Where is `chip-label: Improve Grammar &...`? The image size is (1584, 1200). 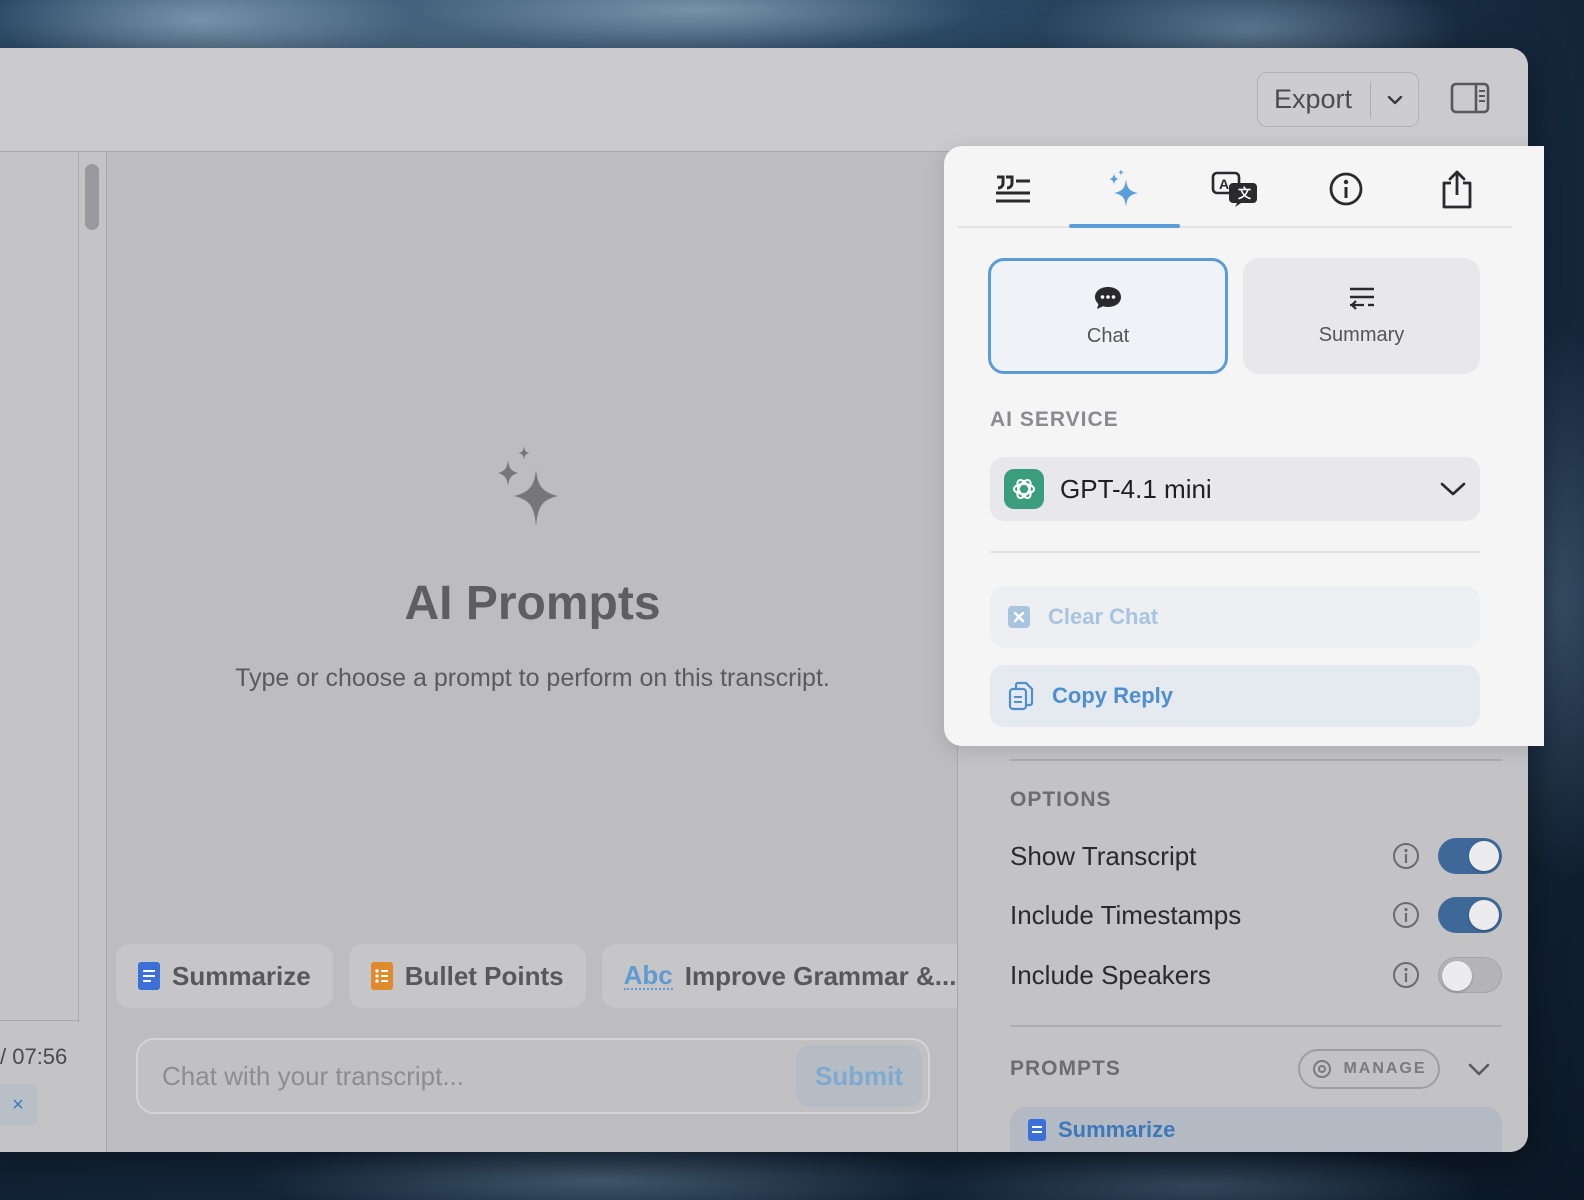
chip-label: Improve Grammar &... is located at coordinates (820, 975).